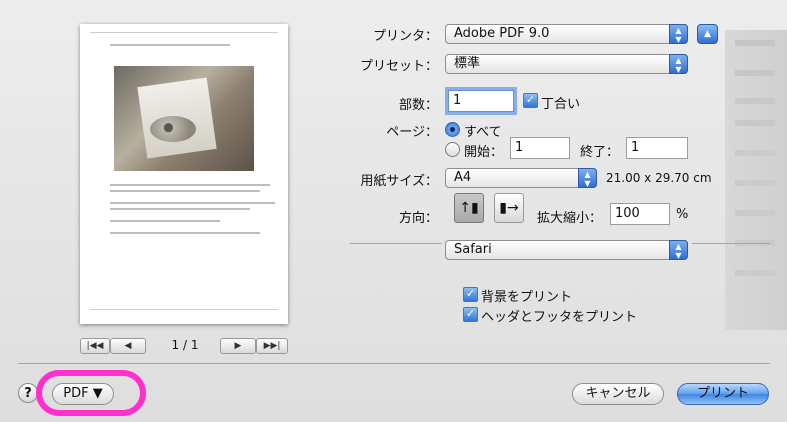 This screenshot has width=787, height=422. I want to click on first-page-button: |◀◀, so click(95, 346).